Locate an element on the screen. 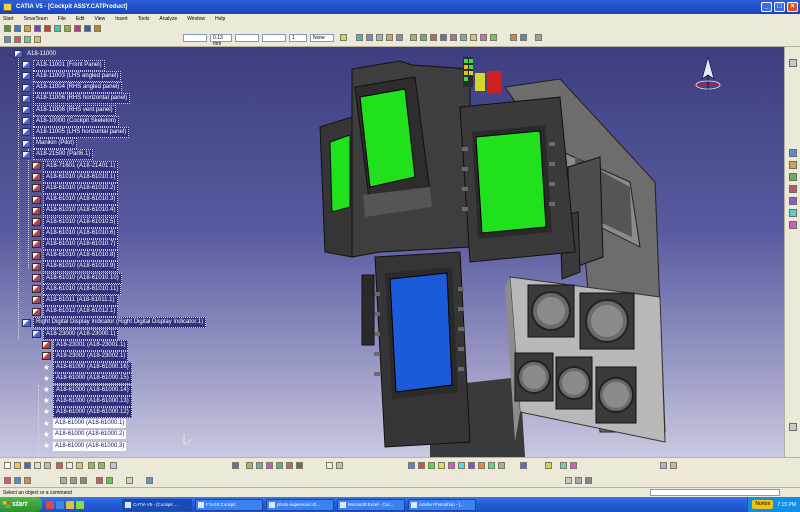 This screenshot has width=800, height=512. snap-icon is located at coordinates (37, 28).